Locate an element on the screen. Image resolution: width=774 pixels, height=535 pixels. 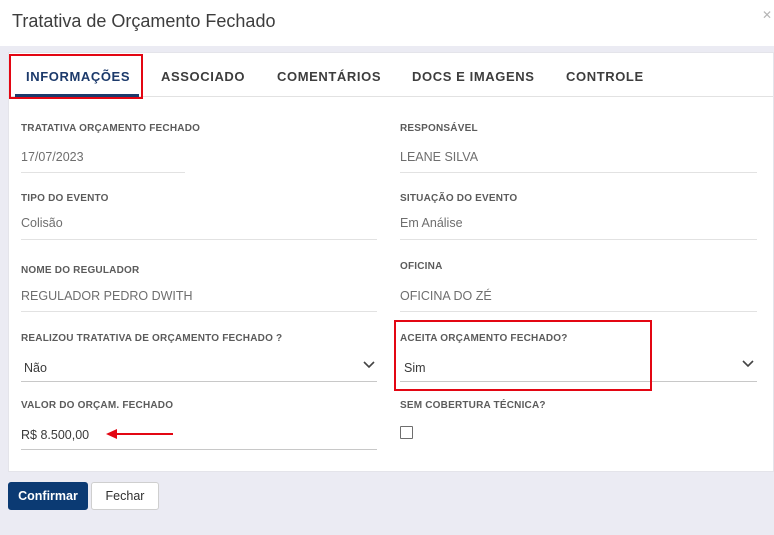
highlight-box-aceita is located at coordinates (523, 355).